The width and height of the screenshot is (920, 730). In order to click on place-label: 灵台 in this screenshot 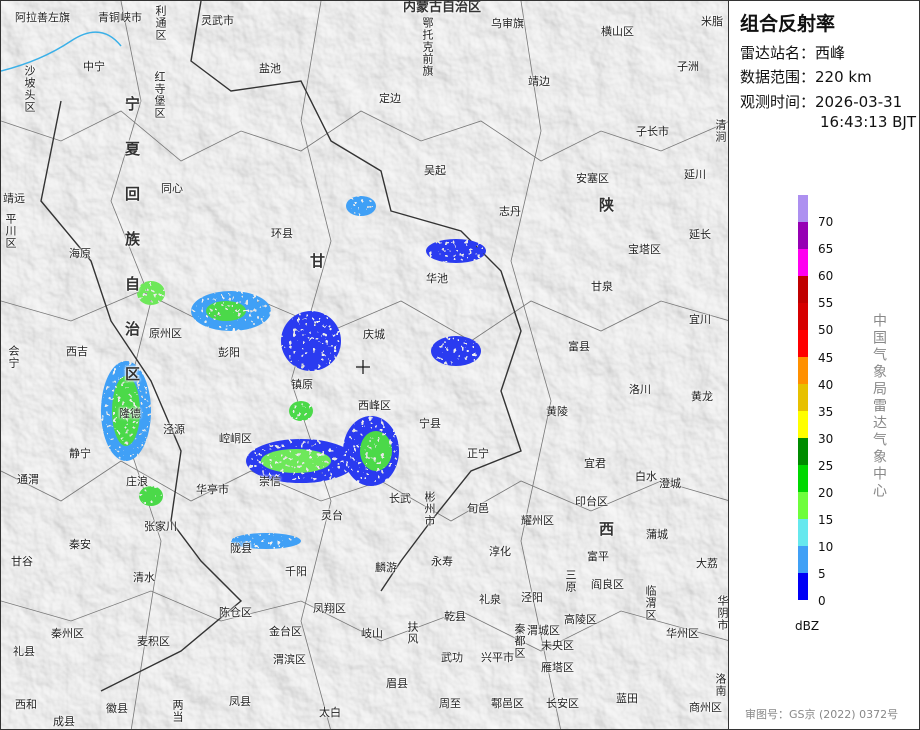, I will do `click(332, 515)`.